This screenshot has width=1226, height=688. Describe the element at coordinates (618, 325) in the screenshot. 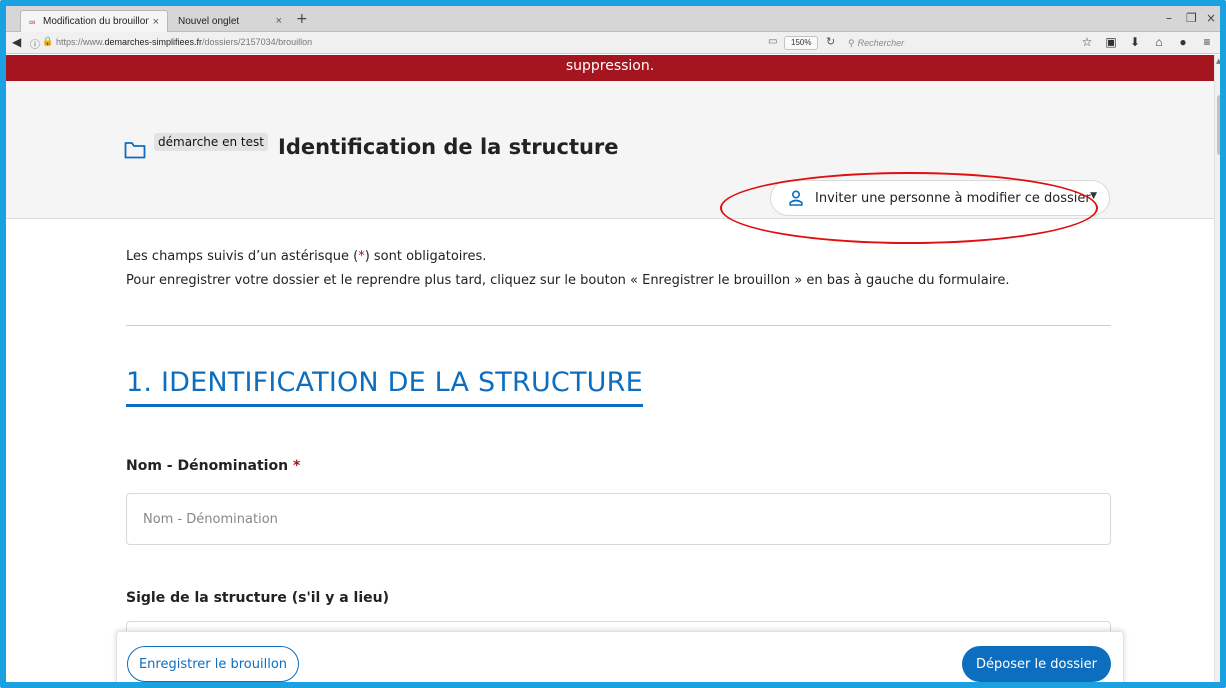

I see `divider` at that location.